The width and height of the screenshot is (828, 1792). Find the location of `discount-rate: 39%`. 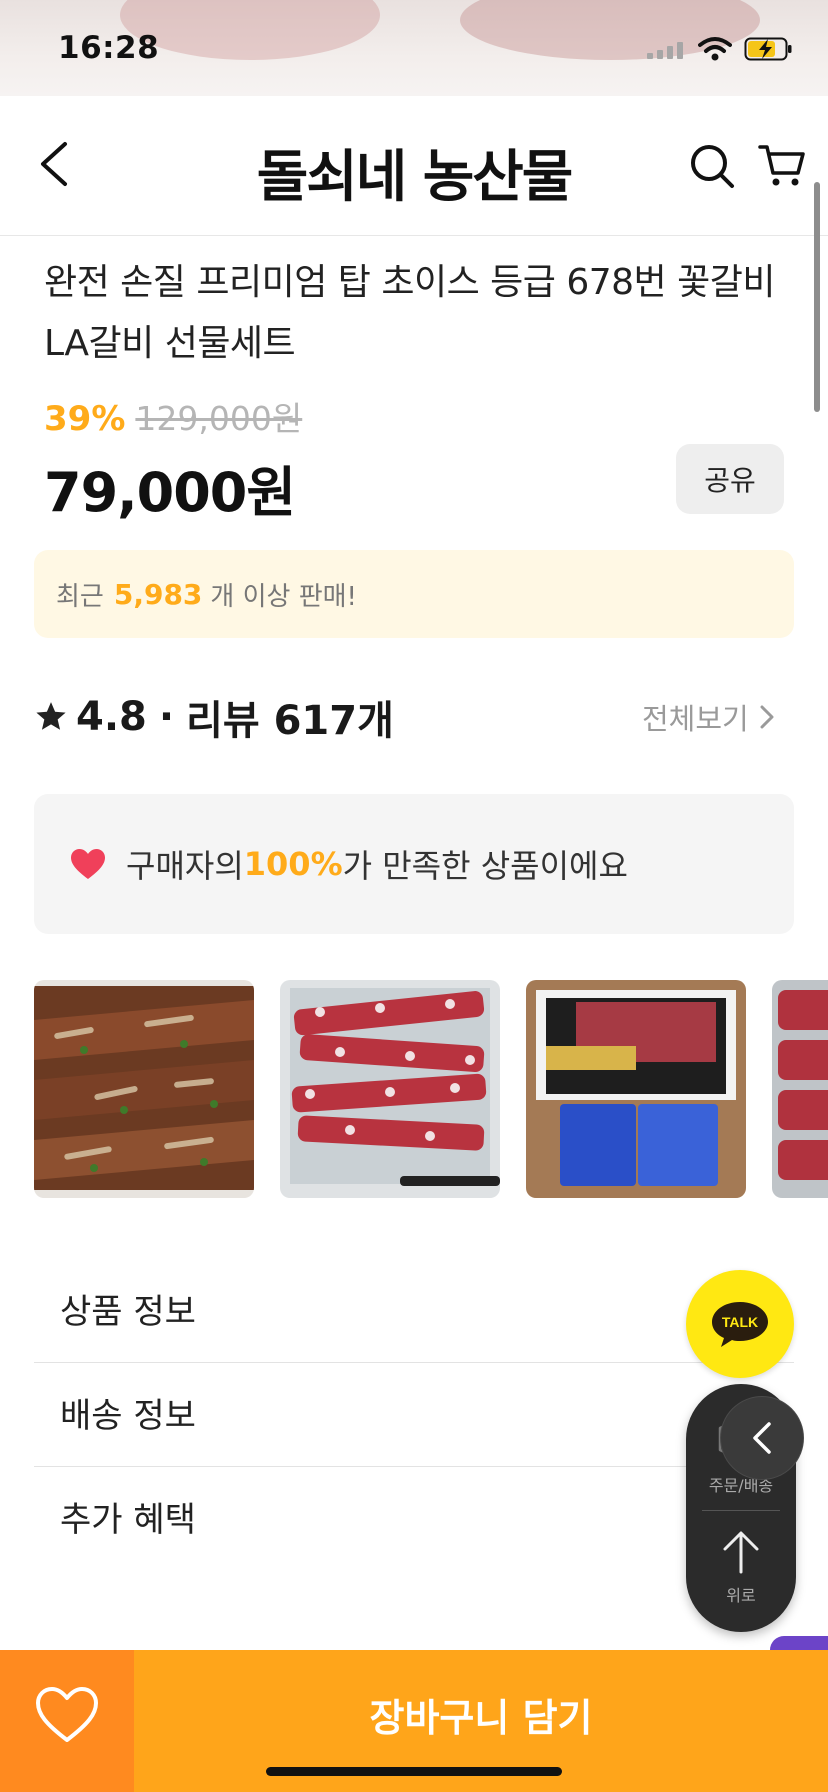

discount-rate: 39% is located at coordinates (85, 419).